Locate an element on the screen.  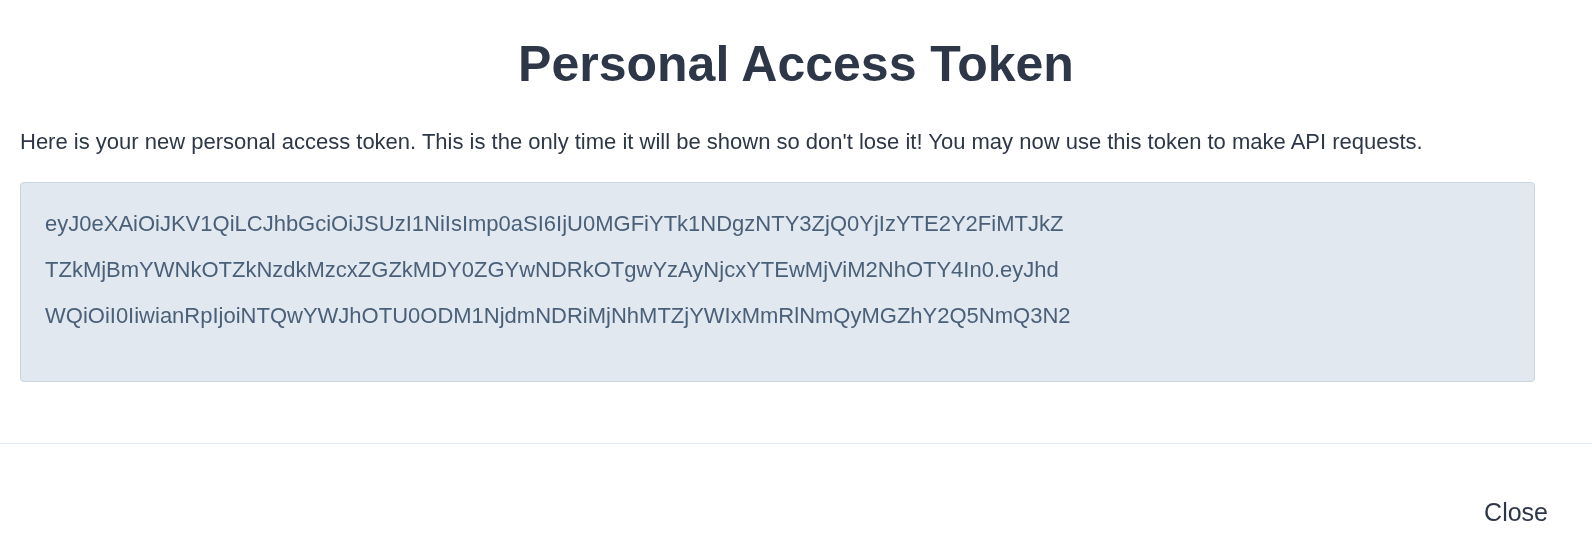
close-button: Close is located at coordinates (1516, 513).